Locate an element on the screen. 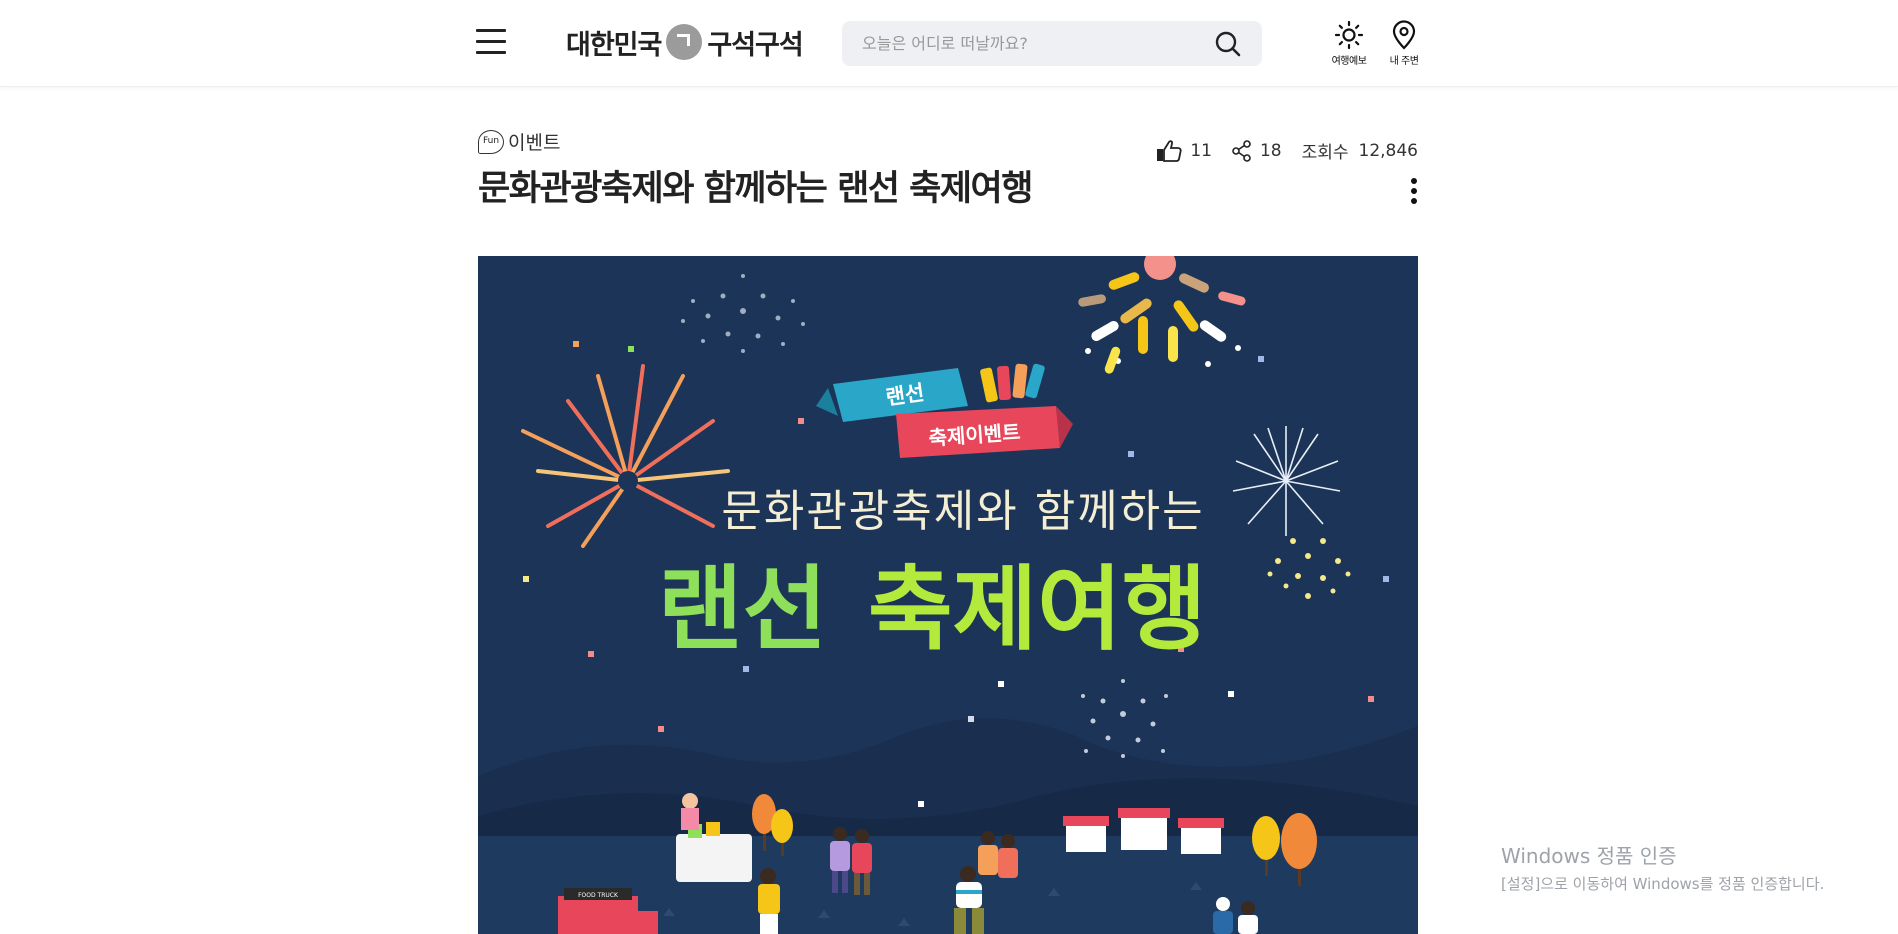 Image resolution: width=1898 pixels, height=934 pixels. travel-forecast-button: 여행예보 is located at coordinates (1349, 43).